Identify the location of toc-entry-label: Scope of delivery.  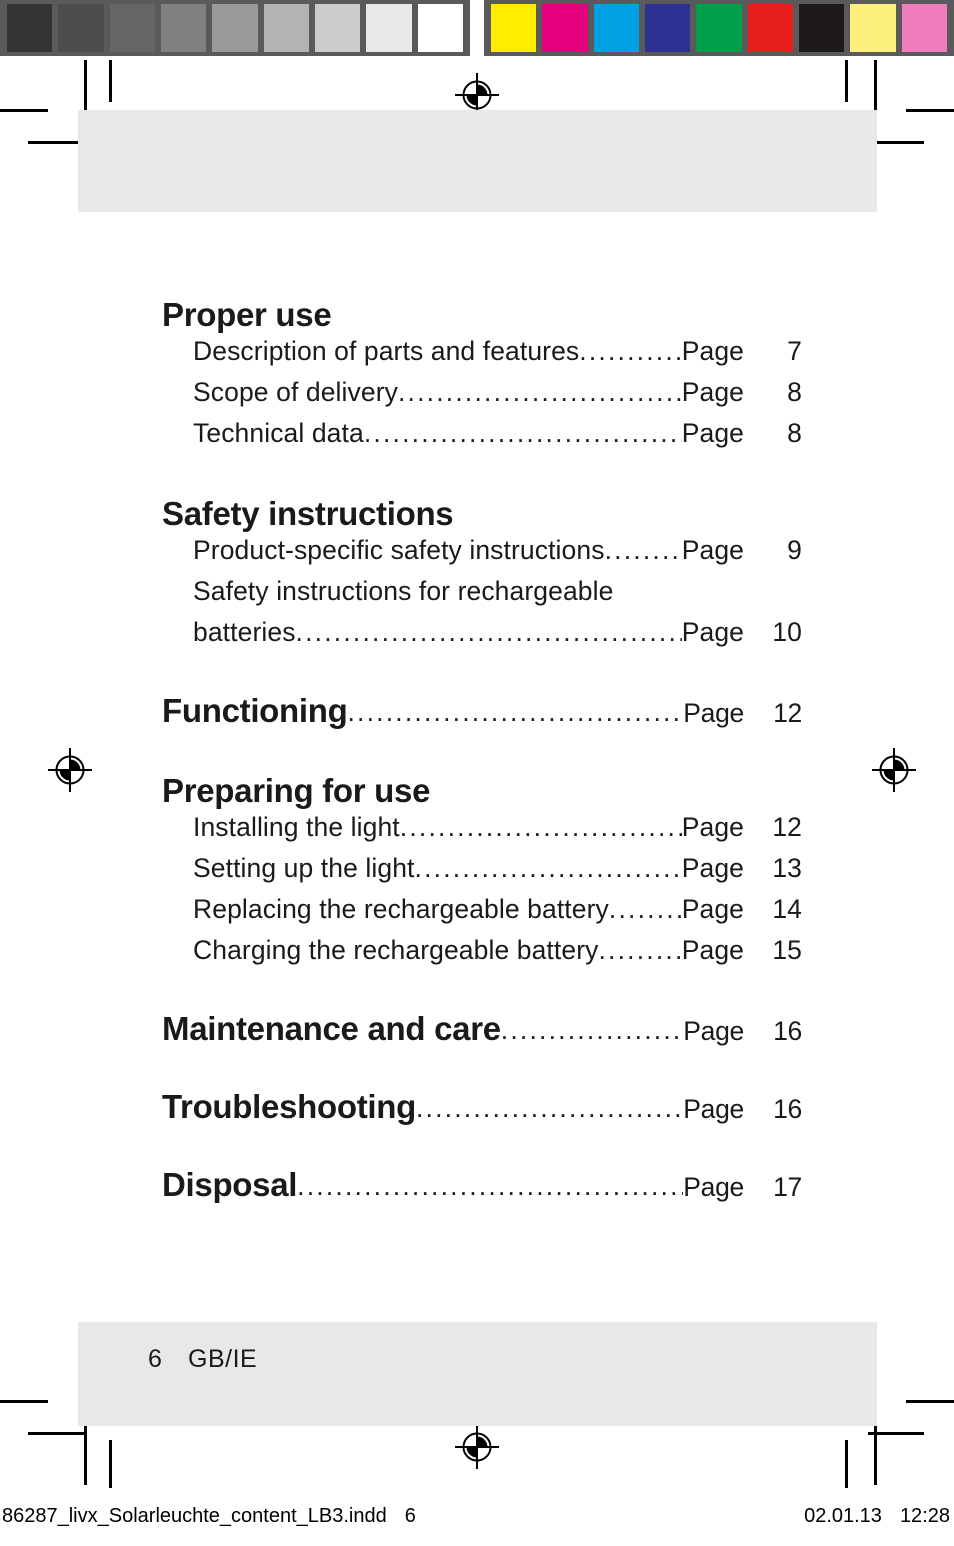
(295, 391).